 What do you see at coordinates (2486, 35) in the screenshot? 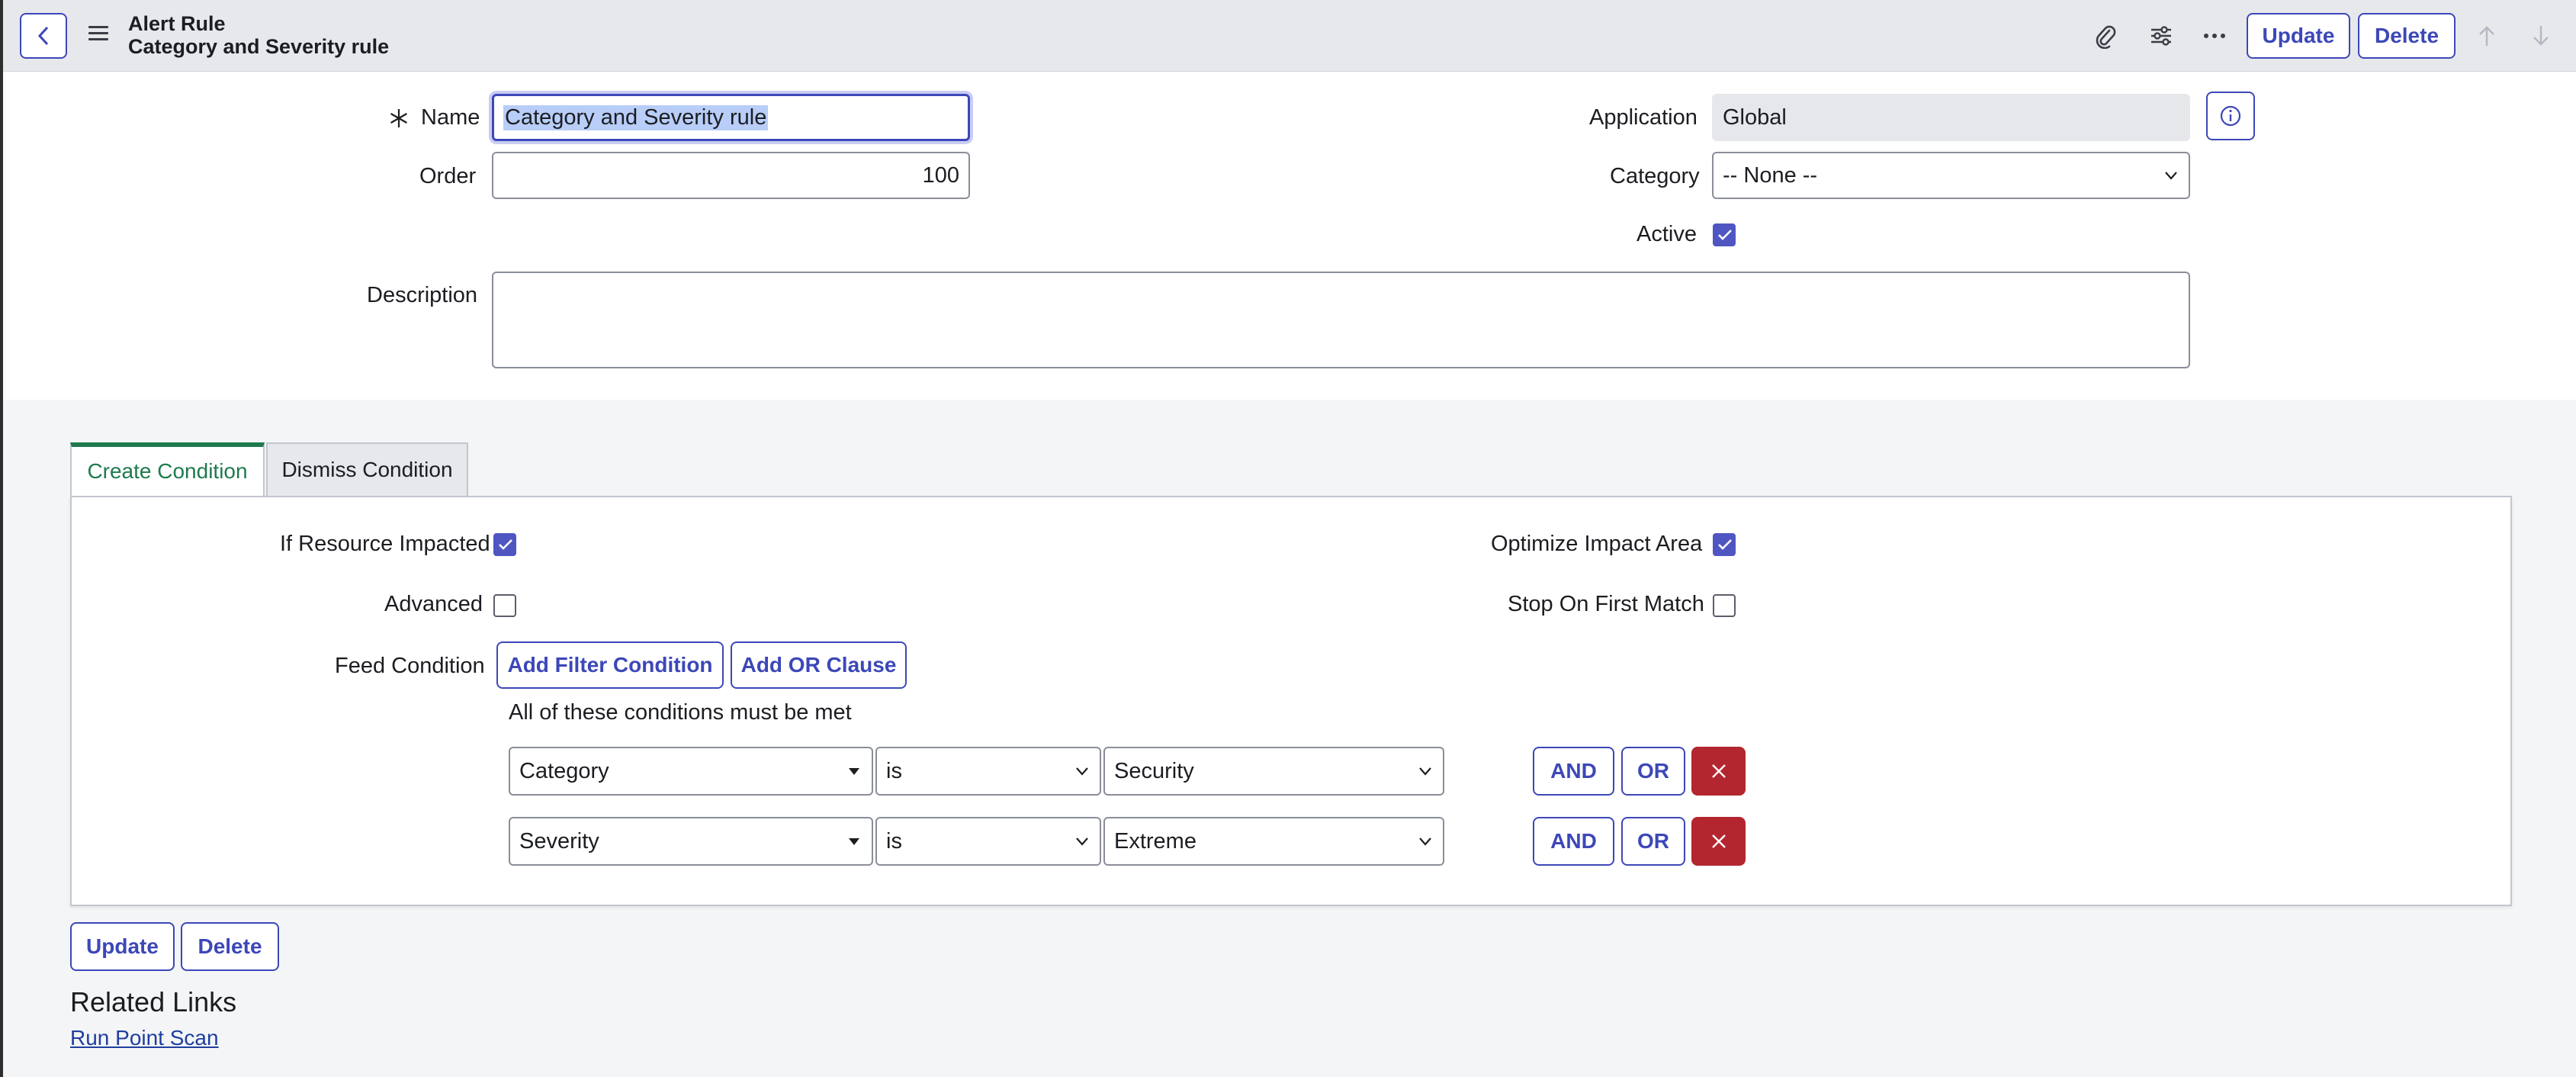
I see `arrow-up-icon` at bounding box center [2486, 35].